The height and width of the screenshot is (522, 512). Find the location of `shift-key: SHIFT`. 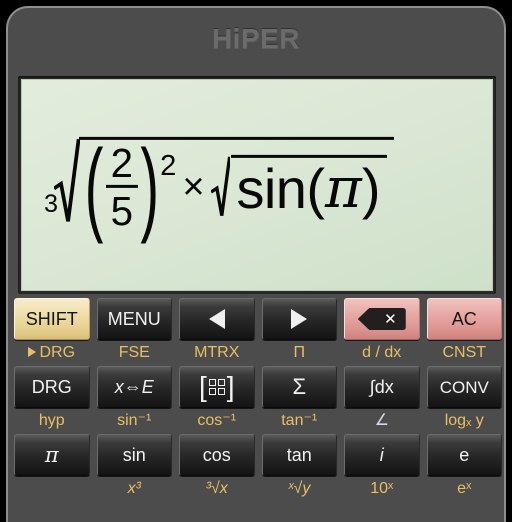

shift-key: SHIFT is located at coordinates (52, 319).